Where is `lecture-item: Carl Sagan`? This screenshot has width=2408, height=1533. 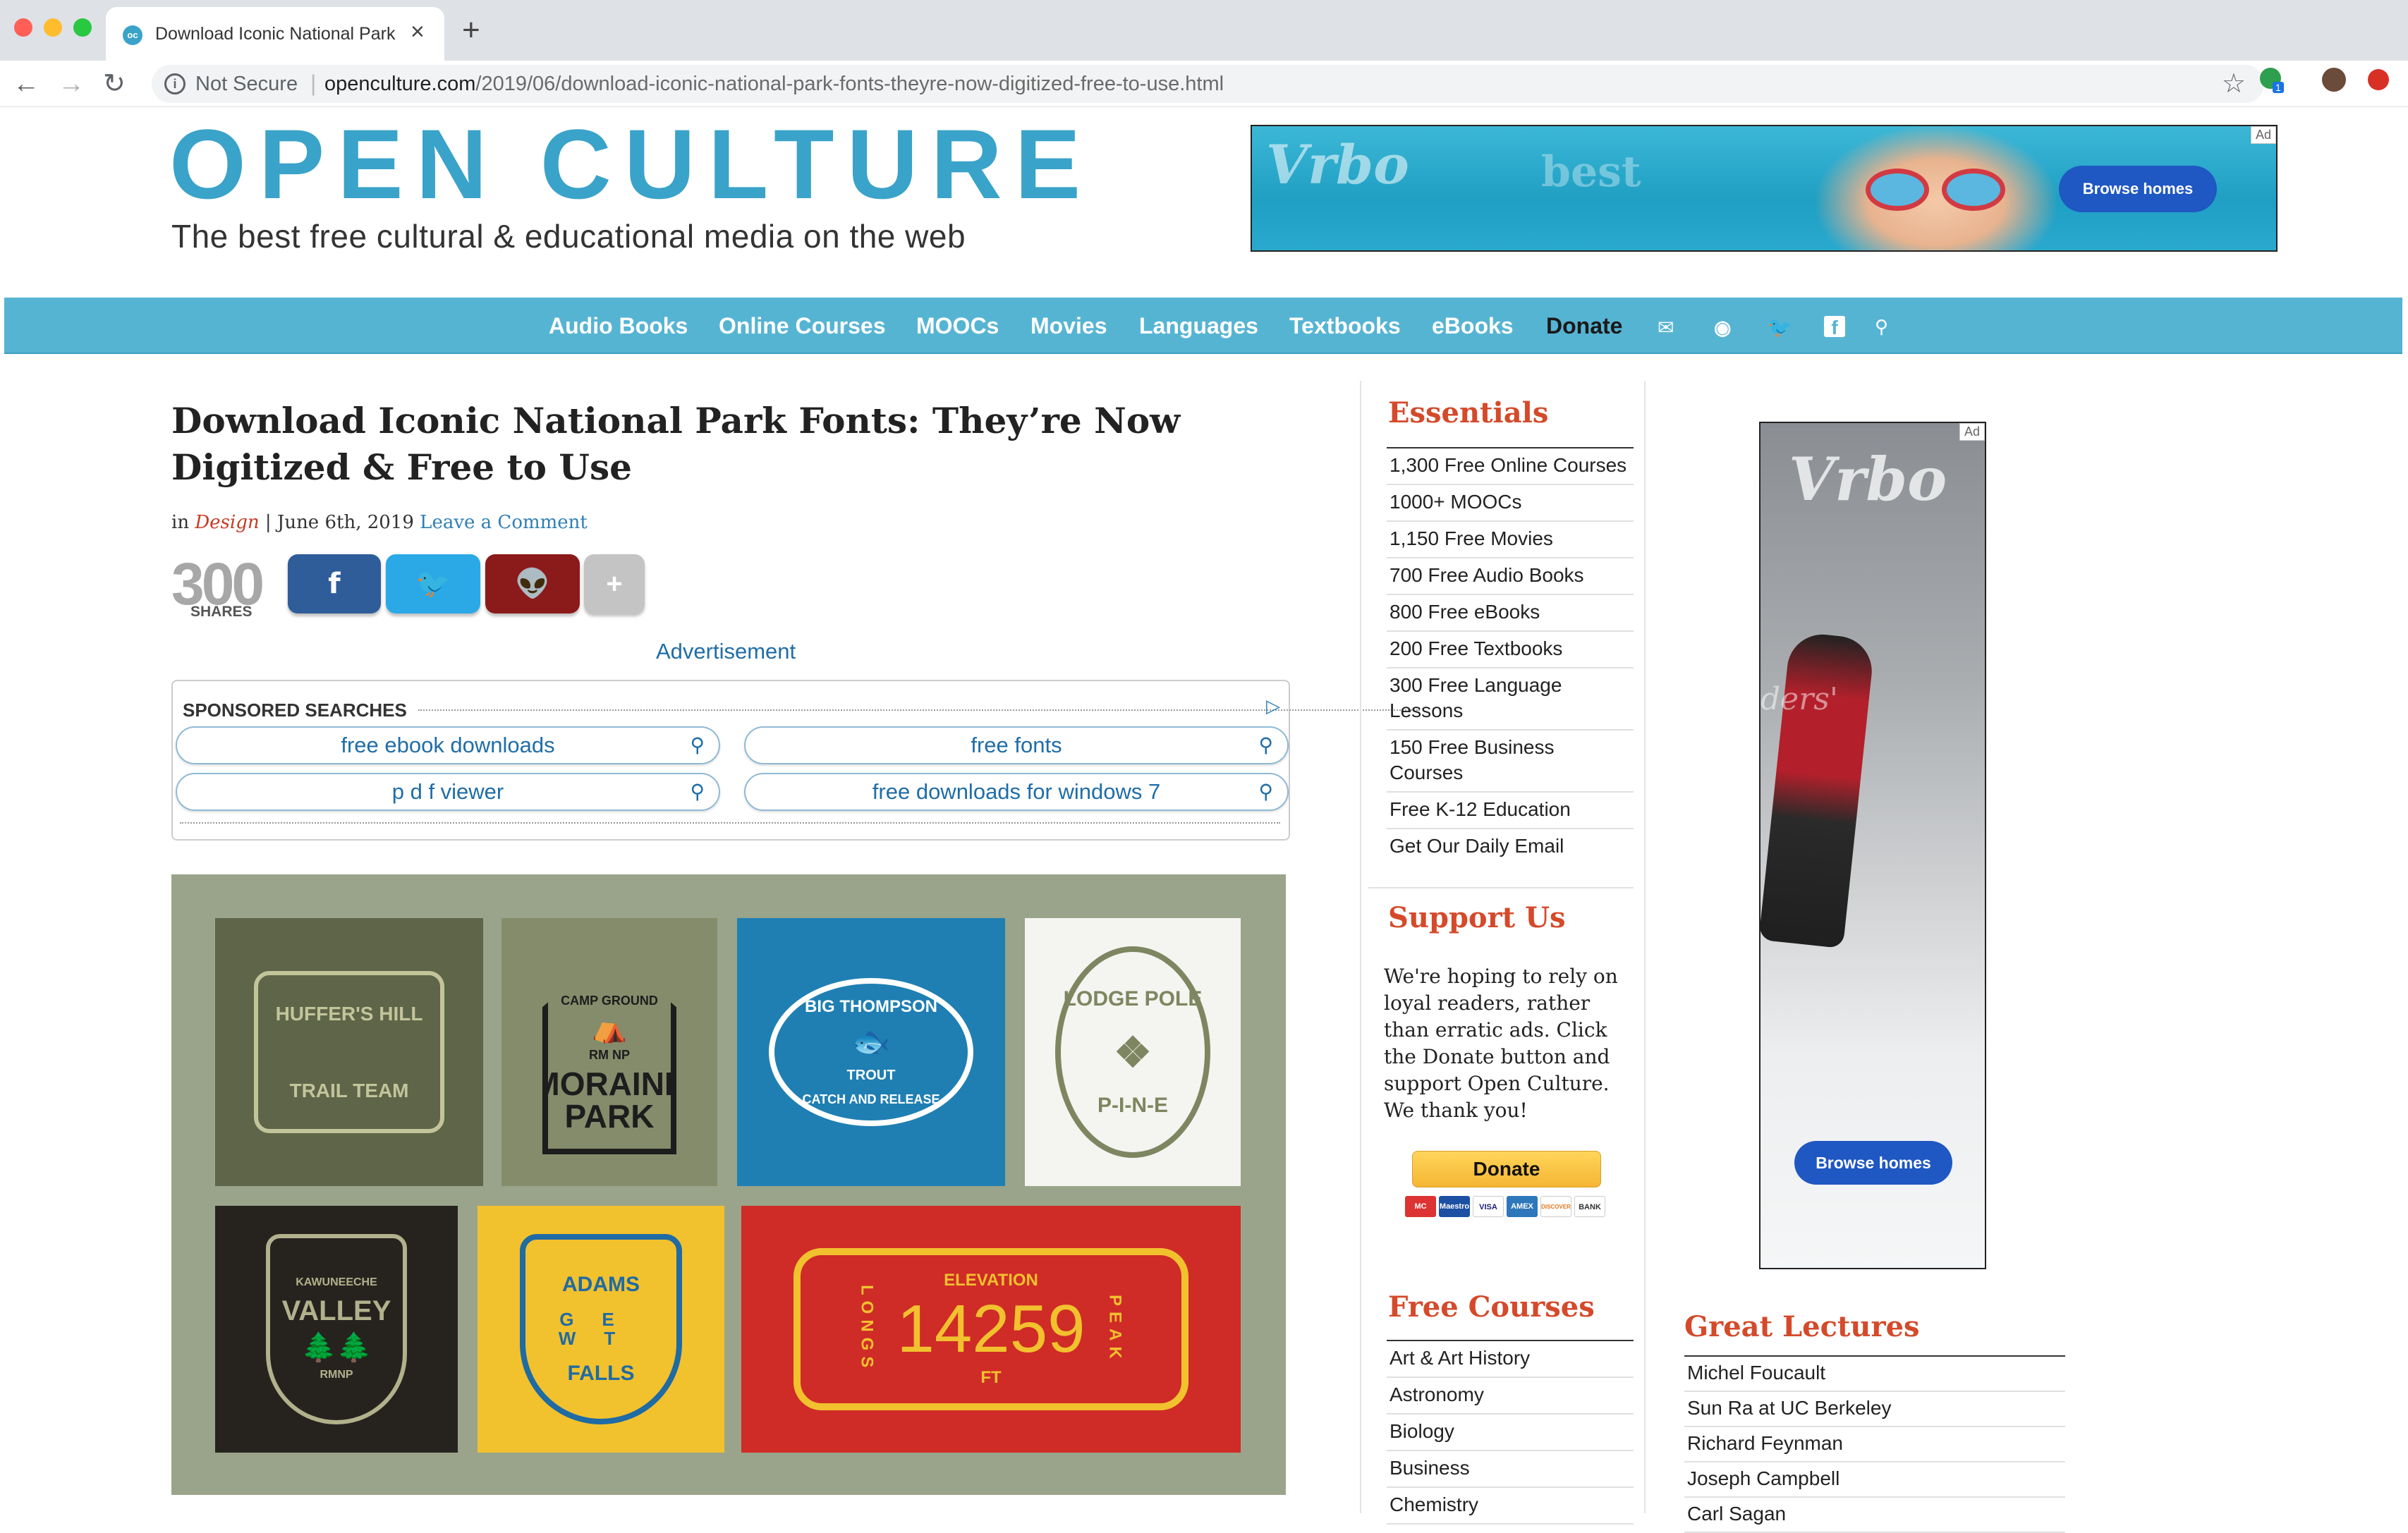 lecture-item: Carl Sagan is located at coordinates (1875, 1515).